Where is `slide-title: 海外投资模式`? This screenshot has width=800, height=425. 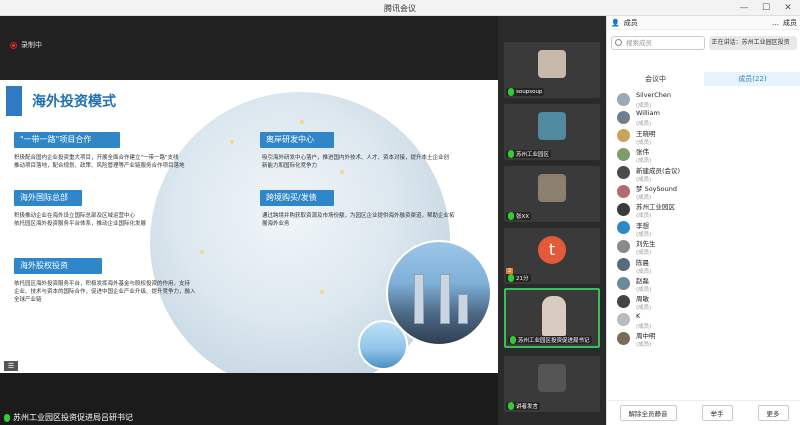
slide-title: 海外投资模式 is located at coordinates (61, 101).